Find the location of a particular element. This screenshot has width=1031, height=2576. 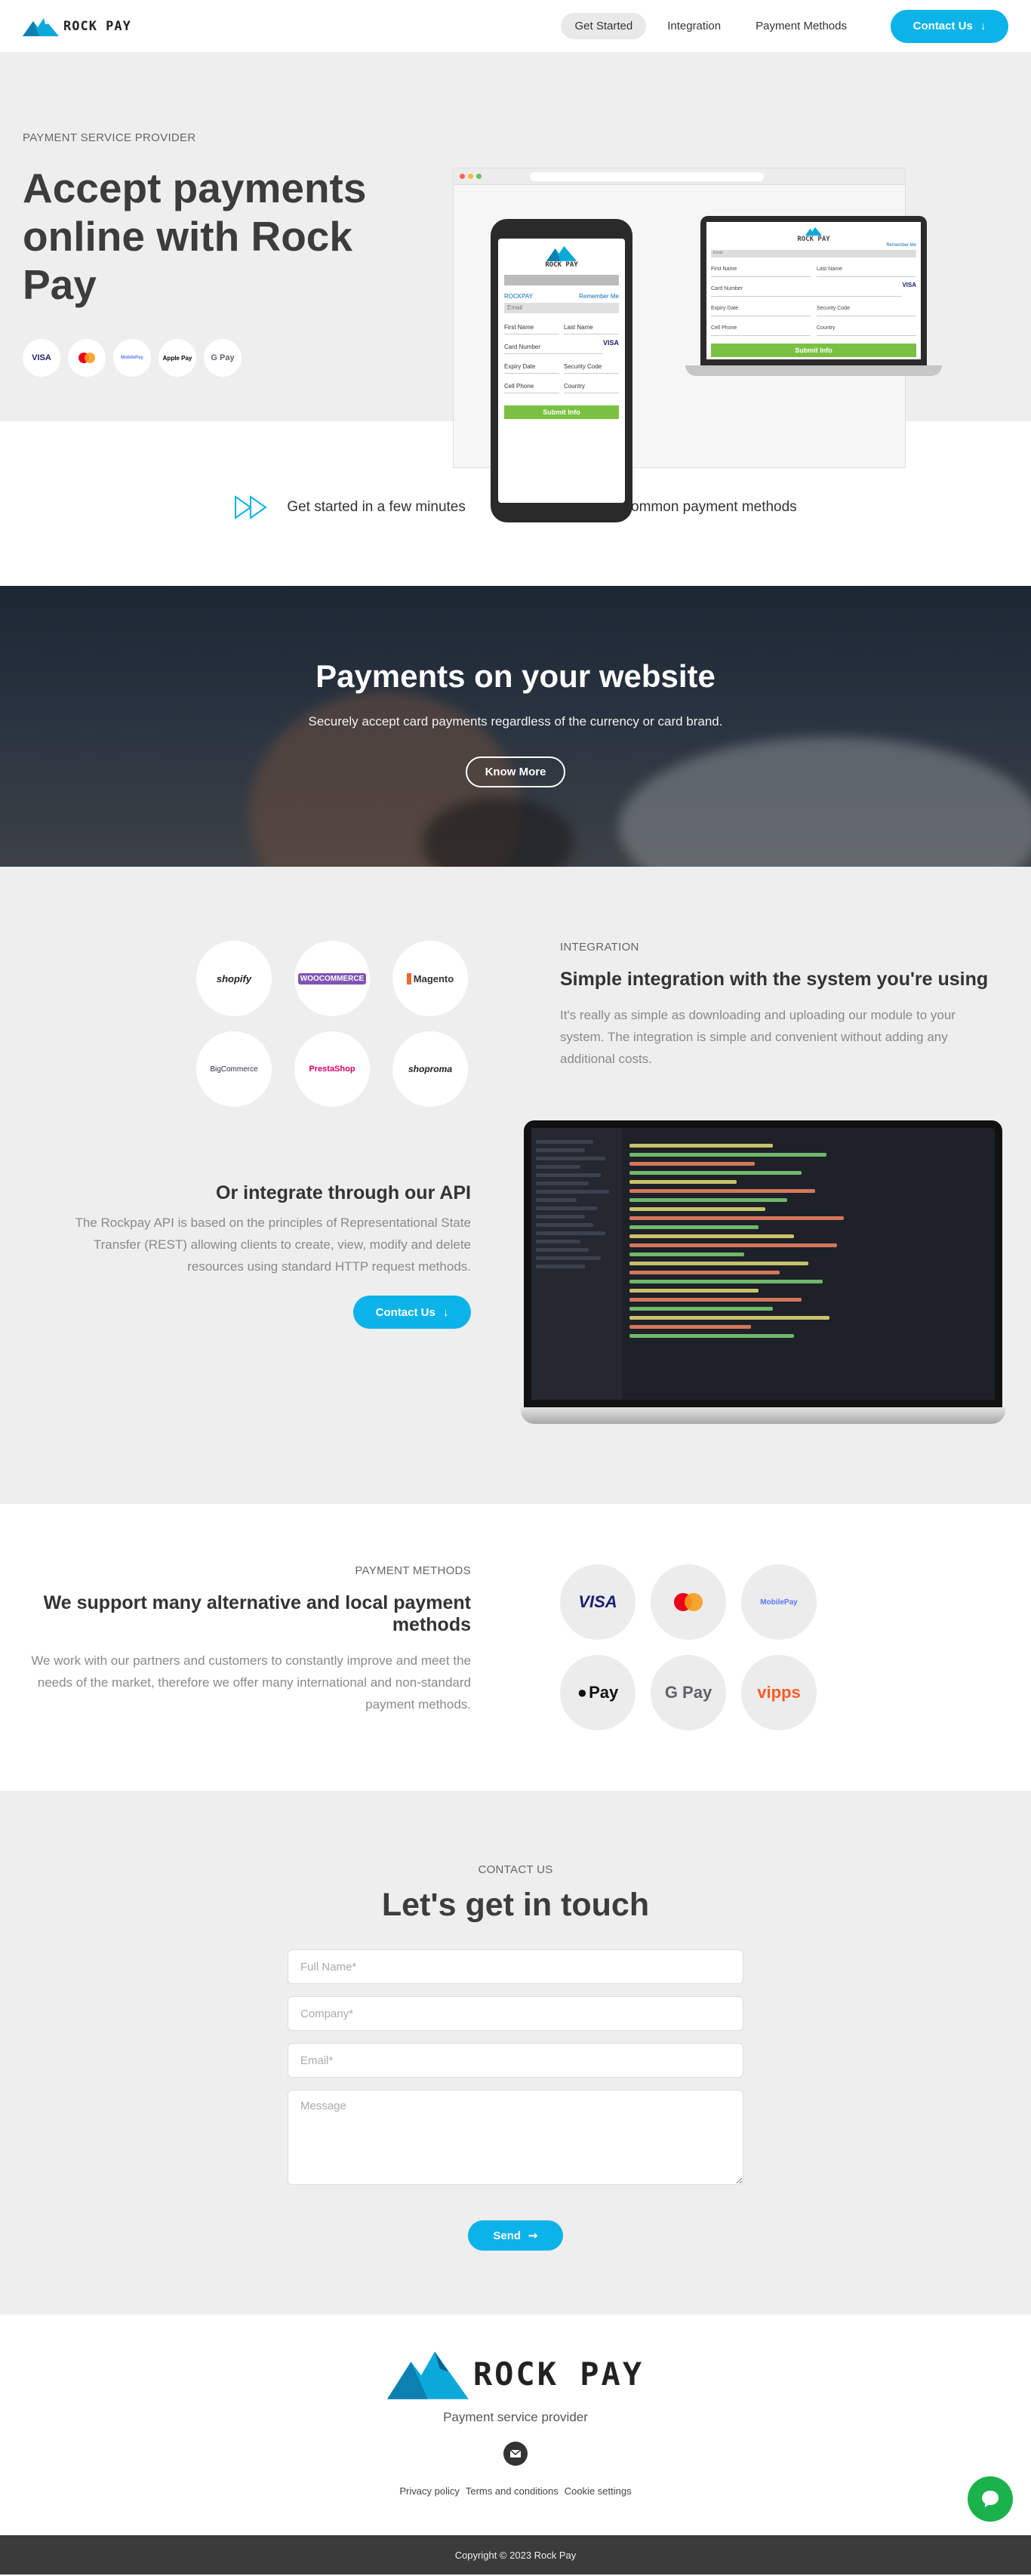

apple-pay-label: Apple Pay is located at coordinates (177, 358).